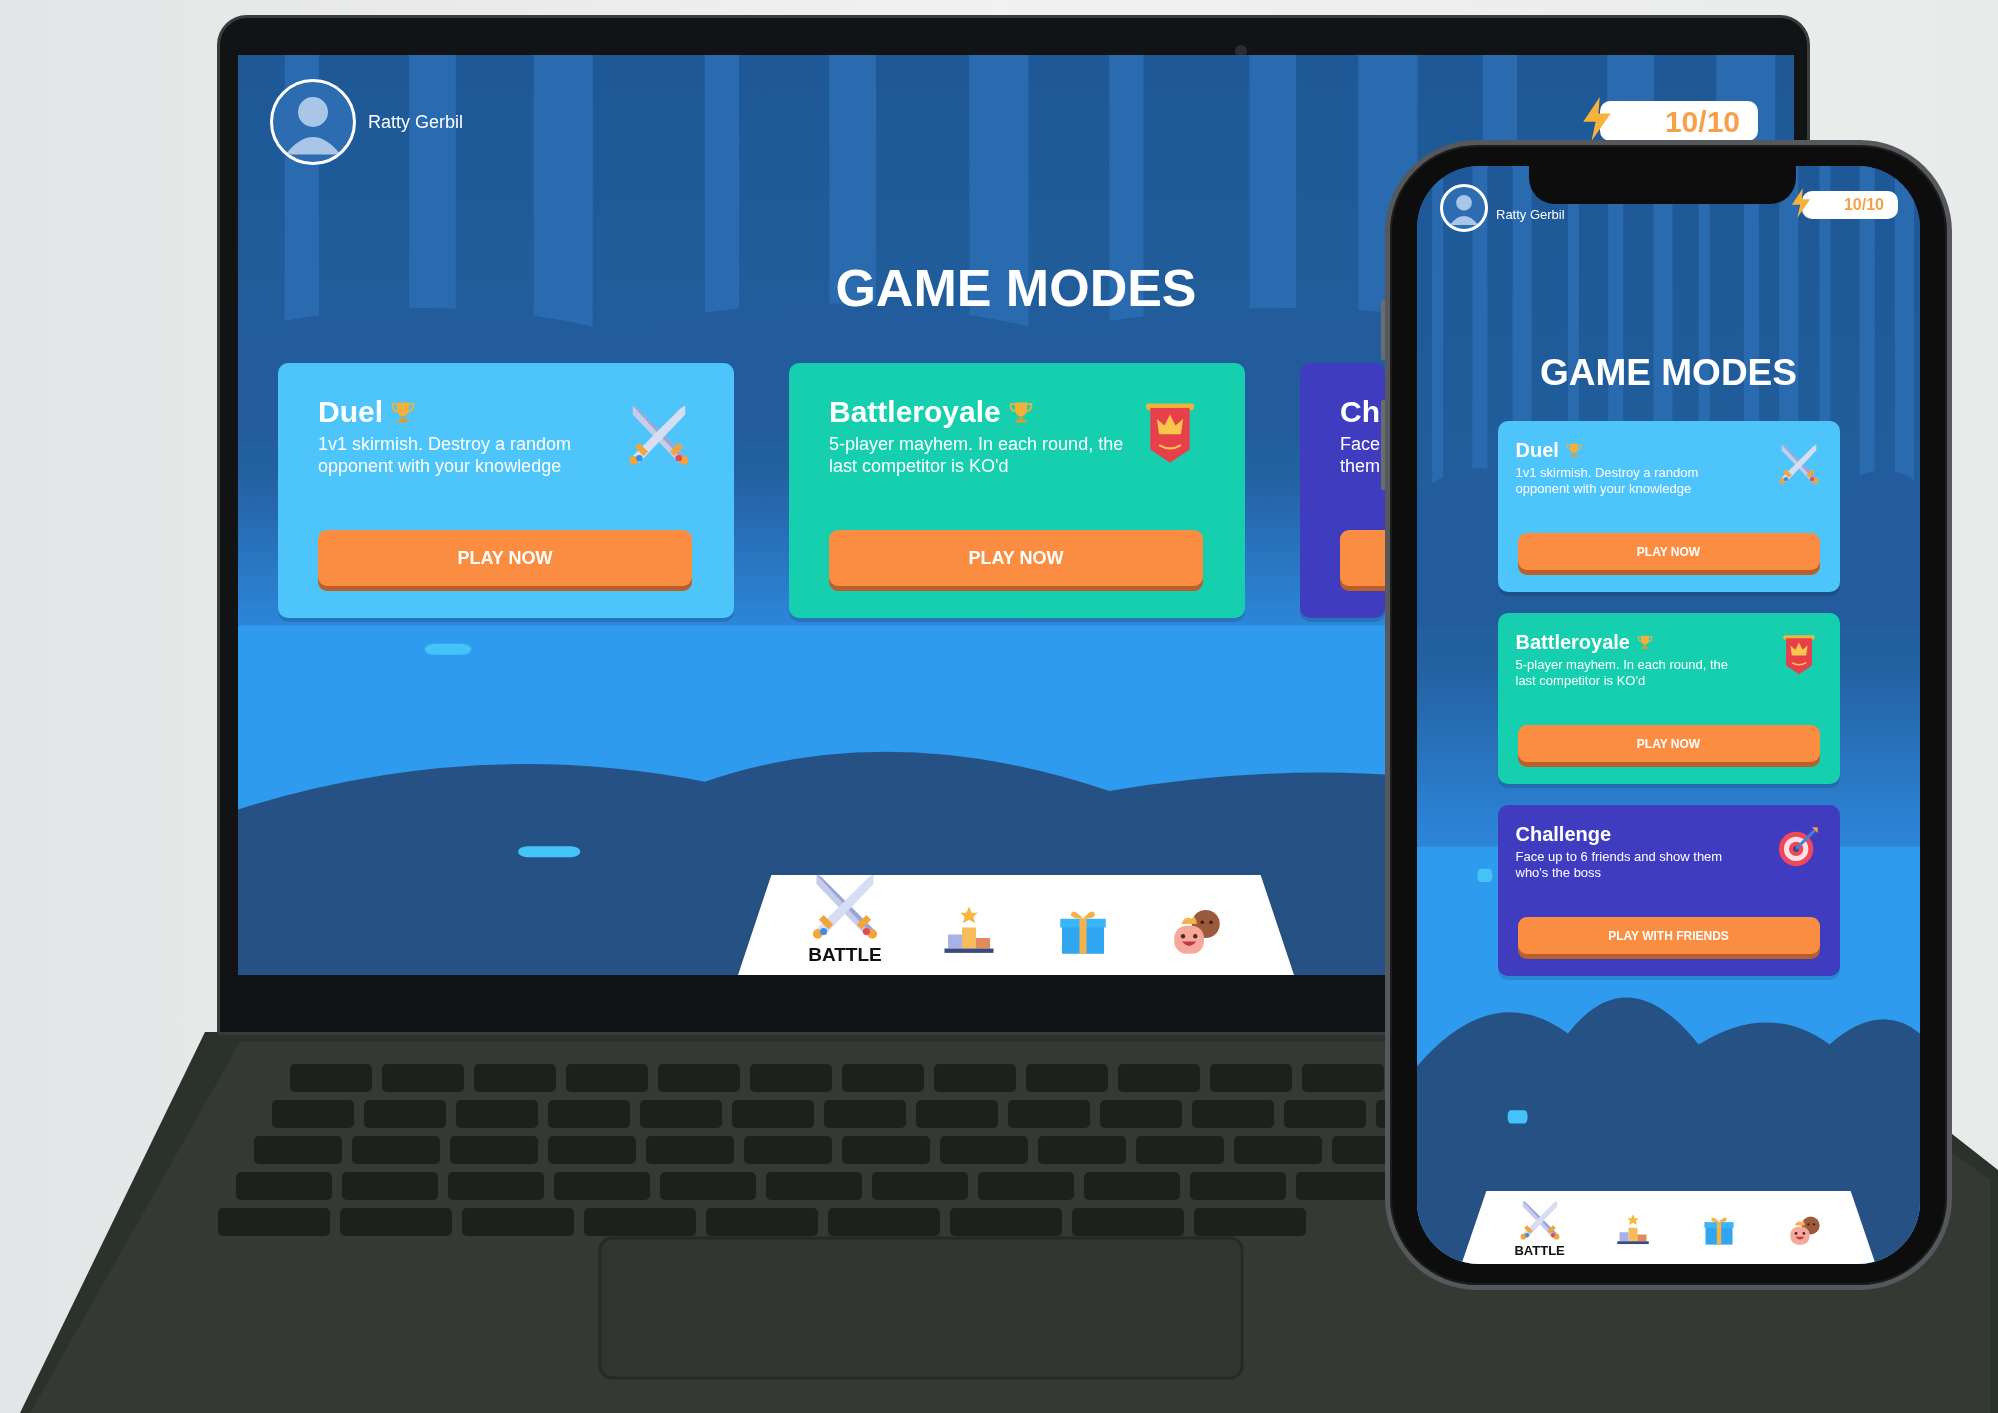 The image size is (1998, 1413). What do you see at coordinates (1361, 456) in the screenshot?
I see `mode-description: Face them` at bounding box center [1361, 456].